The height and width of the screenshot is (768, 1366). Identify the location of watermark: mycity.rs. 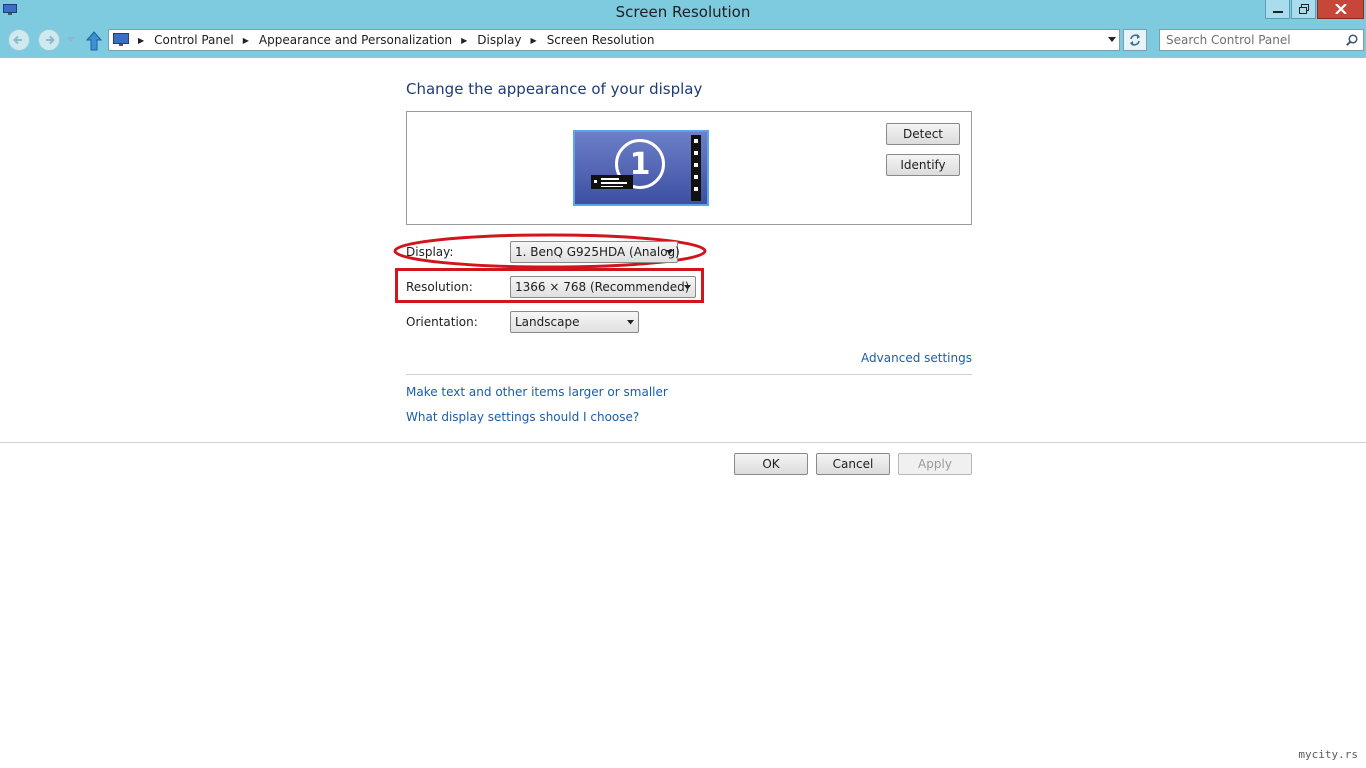
(1328, 754).